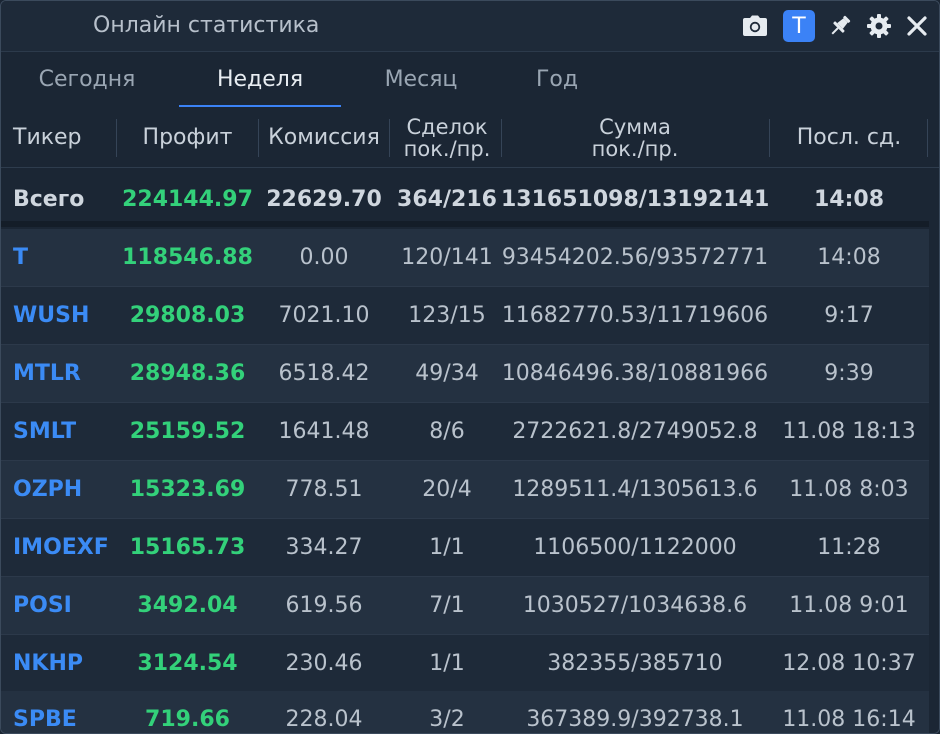 This screenshot has height=734, width=940. What do you see at coordinates (849, 431) in the screenshot?
I see `row-last-deal: 11.08 18:13` at bounding box center [849, 431].